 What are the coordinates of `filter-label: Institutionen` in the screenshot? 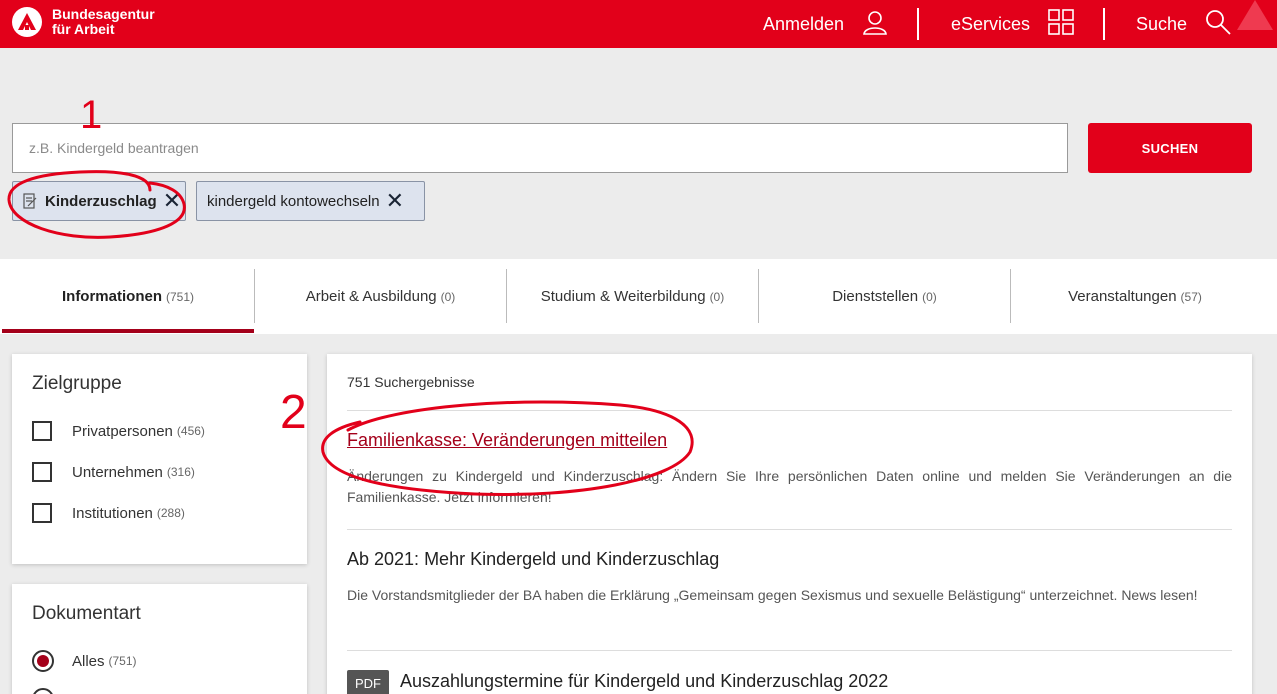 It's located at (112, 513).